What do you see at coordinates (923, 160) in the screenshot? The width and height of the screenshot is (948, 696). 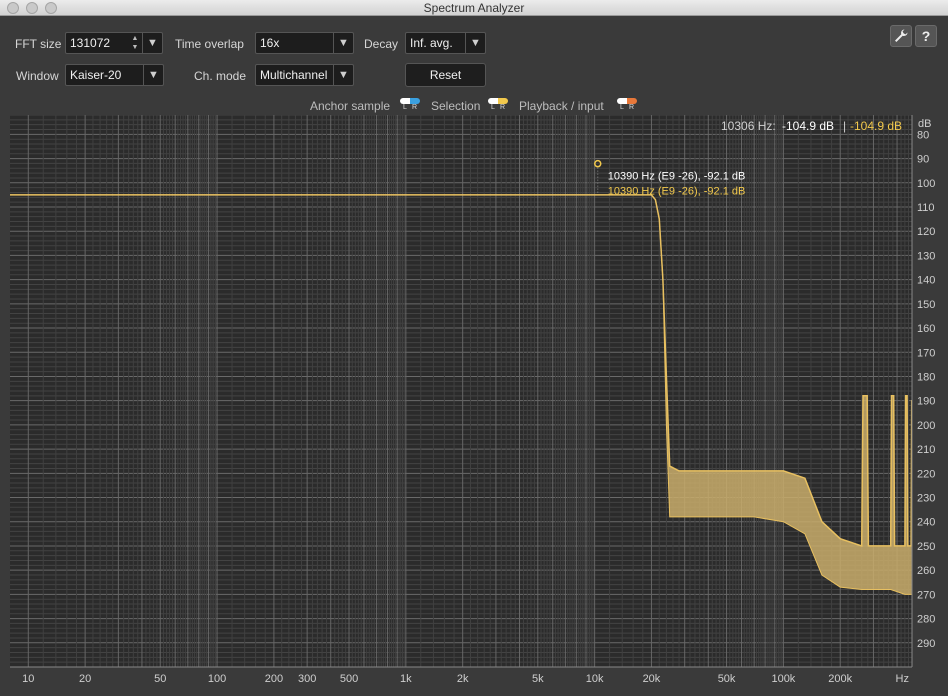 I see `y-tick-label: 90` at bounding box center [923, 160].